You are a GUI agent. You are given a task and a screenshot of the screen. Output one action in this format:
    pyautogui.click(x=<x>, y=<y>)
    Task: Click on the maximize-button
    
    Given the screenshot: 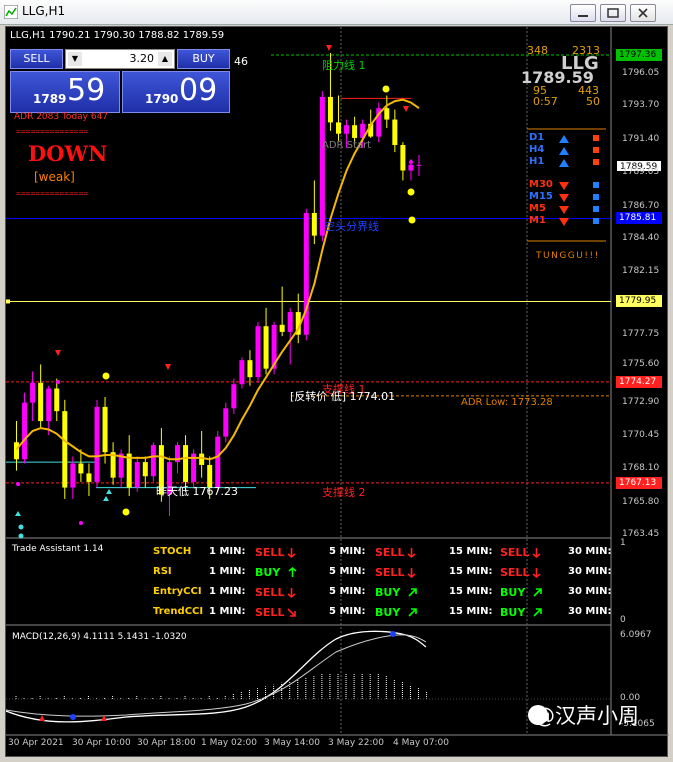 What is the action you would take?
    pyautogui.click(x=613, y=13)
    